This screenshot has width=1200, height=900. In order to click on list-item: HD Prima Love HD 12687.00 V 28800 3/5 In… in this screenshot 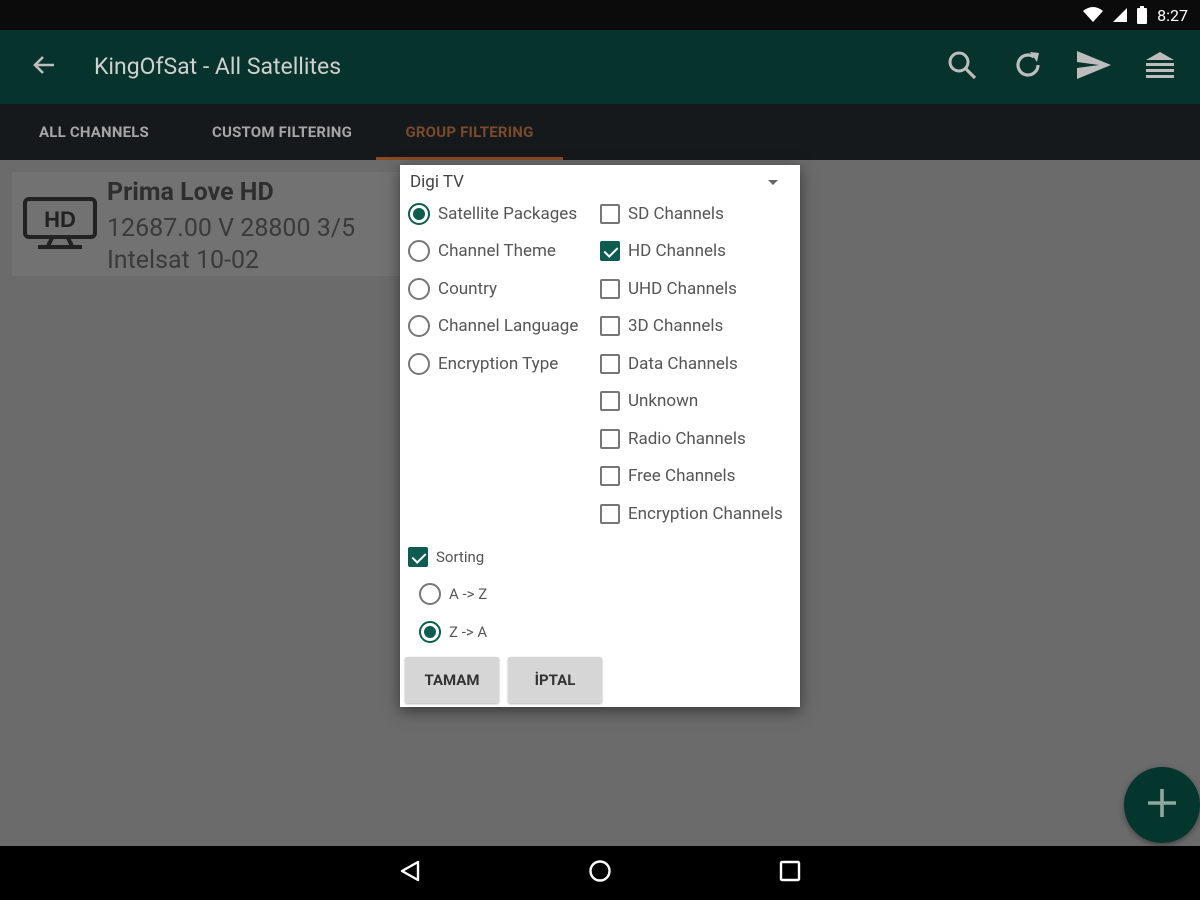, I will do `click(217, 224)`.